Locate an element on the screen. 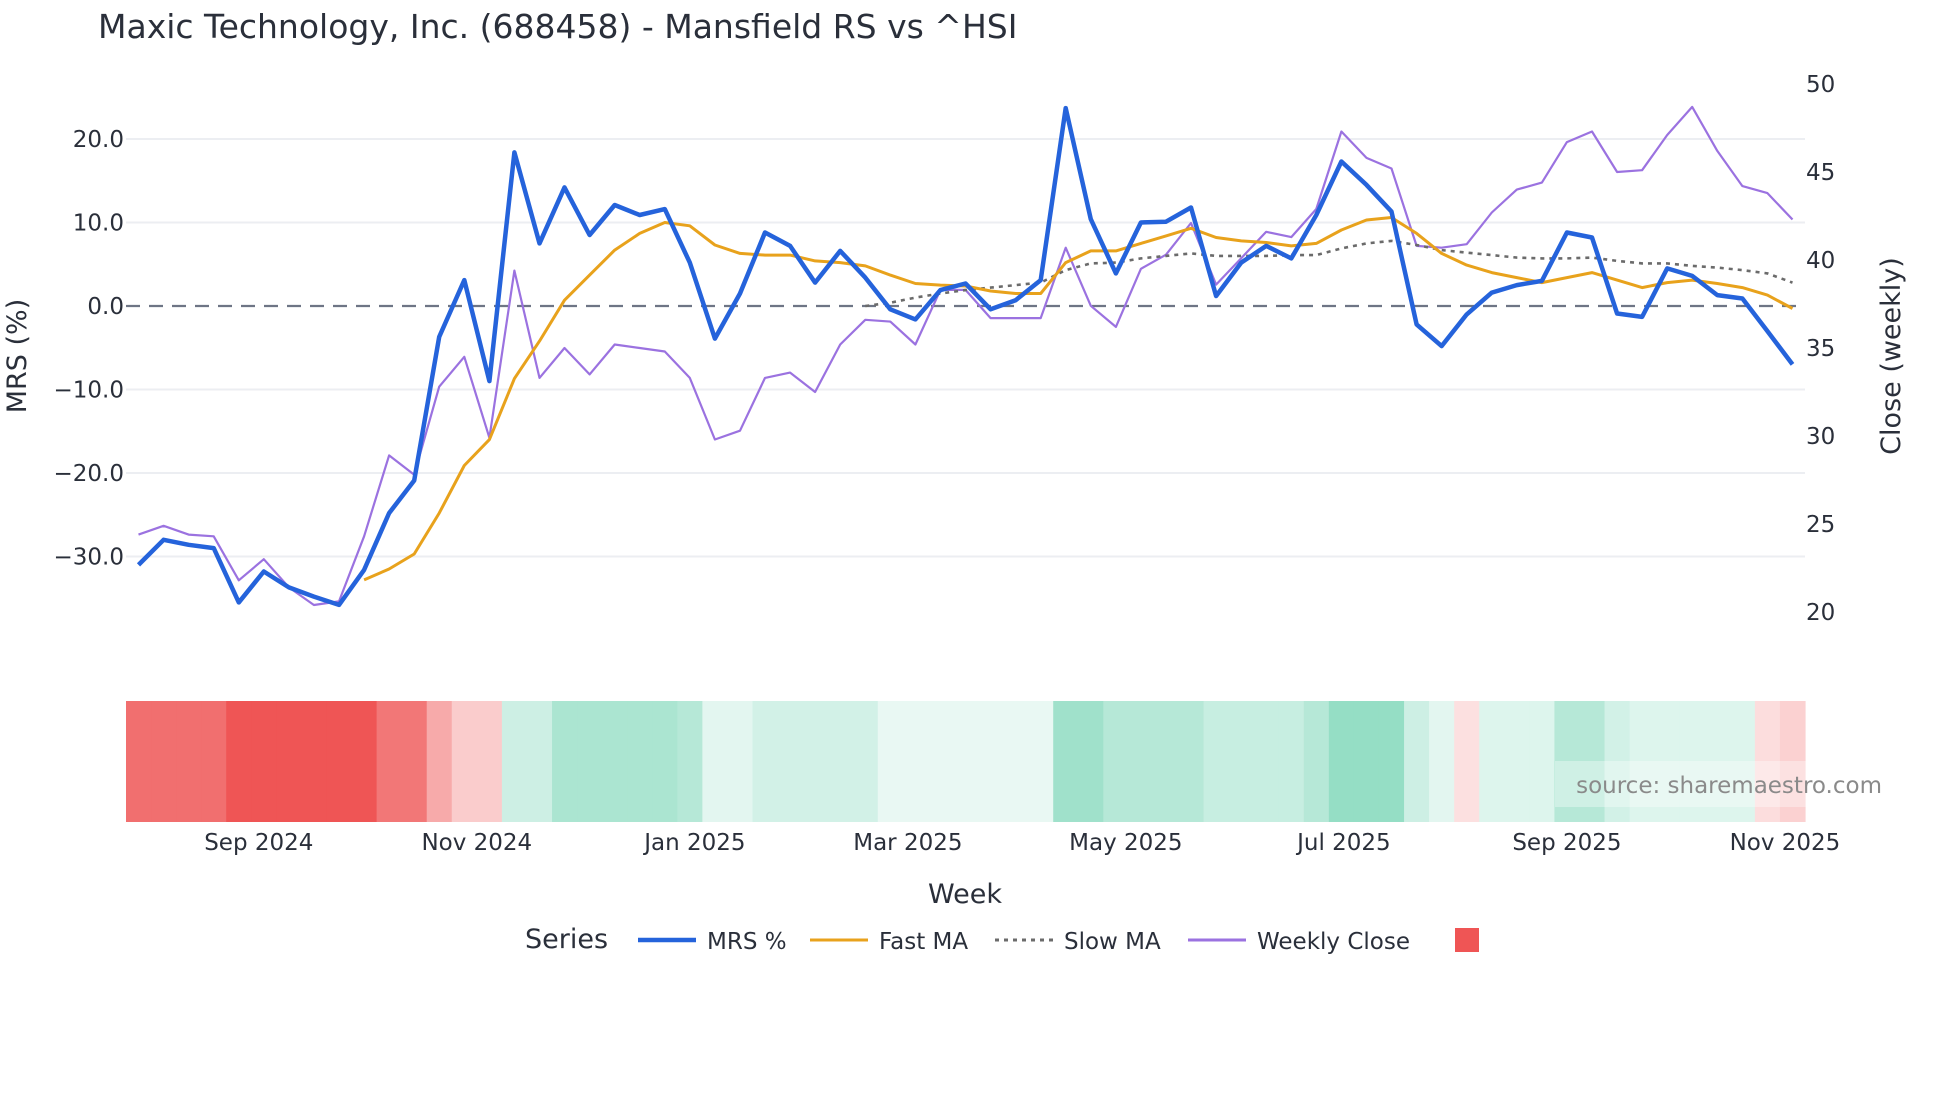  legend-label: Fast MA is located at coordinates (923, 942).